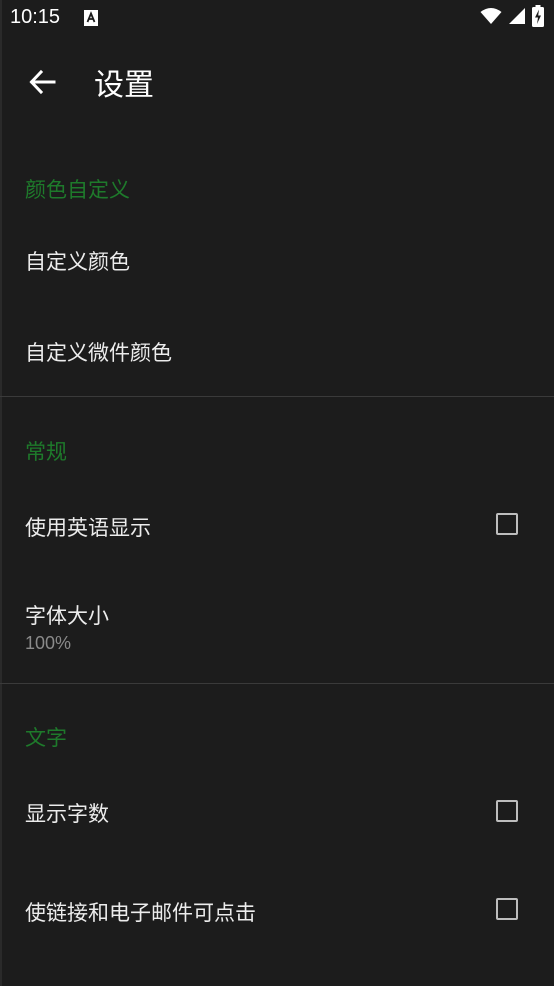  What do you see at coordinates (277, 88) in the screenshot?
I see `app-bar: 设置` at bounding box center [277, 88].